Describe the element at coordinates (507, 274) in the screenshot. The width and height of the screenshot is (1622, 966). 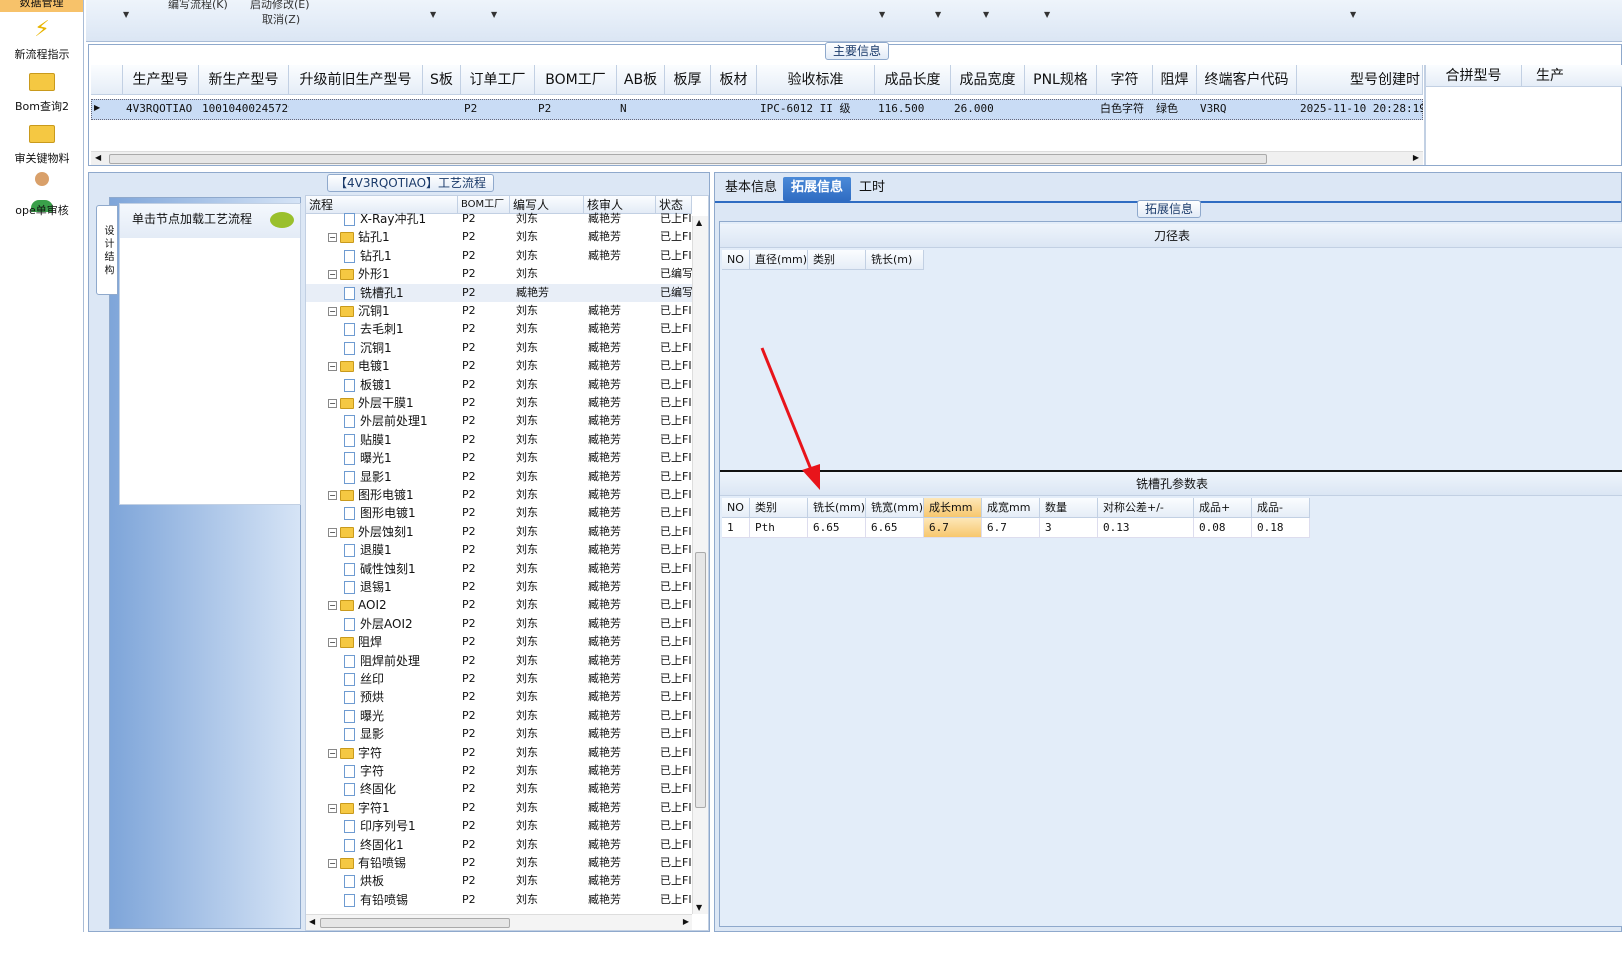
I see `tree-row: − 外形1 P2 刘东 已编写` at that location.